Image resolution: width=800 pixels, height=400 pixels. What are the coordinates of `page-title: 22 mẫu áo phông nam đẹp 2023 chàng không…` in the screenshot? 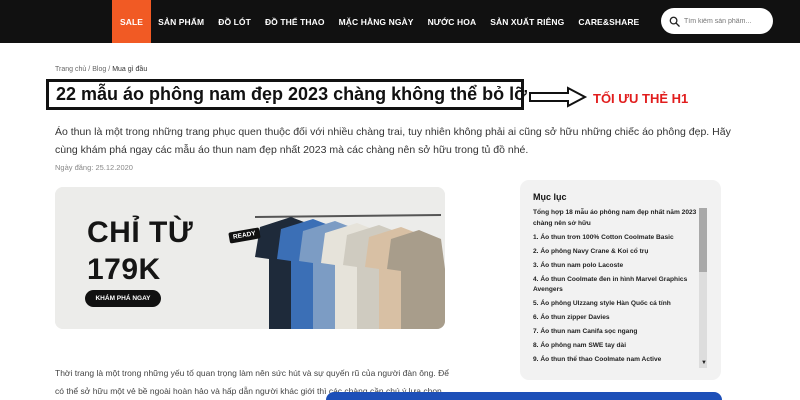 It's located at (291, 94).